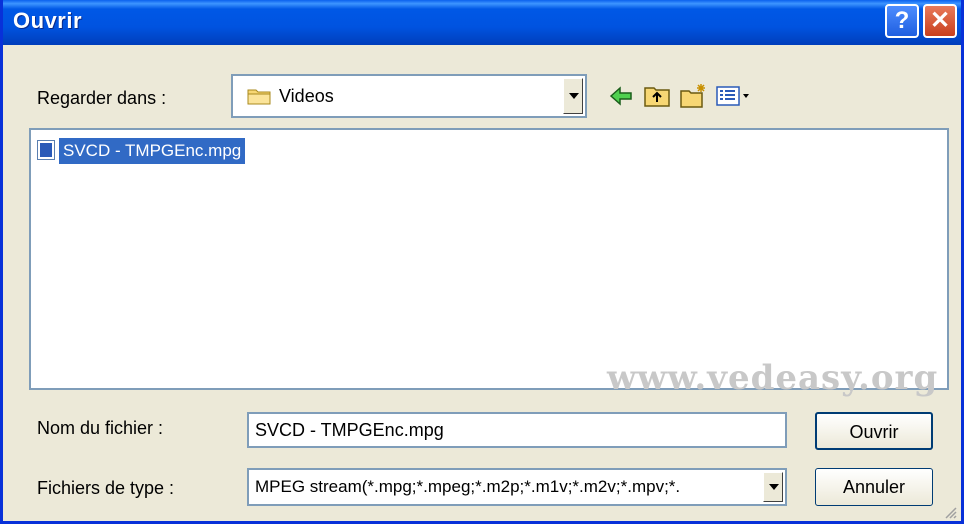 This screenshot has height=524, width=964. I want to click on look-in-dropdown-arrow, so click(573, 96).